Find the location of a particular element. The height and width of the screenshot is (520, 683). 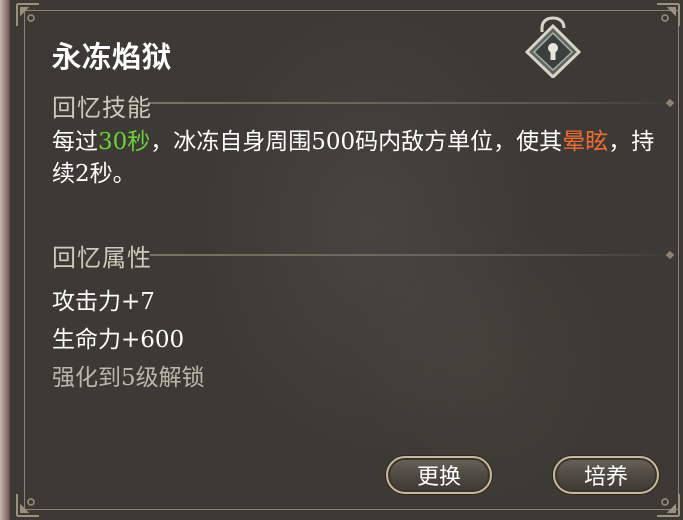

desc-prefix: 每过 is located at coordinates (75, 142).